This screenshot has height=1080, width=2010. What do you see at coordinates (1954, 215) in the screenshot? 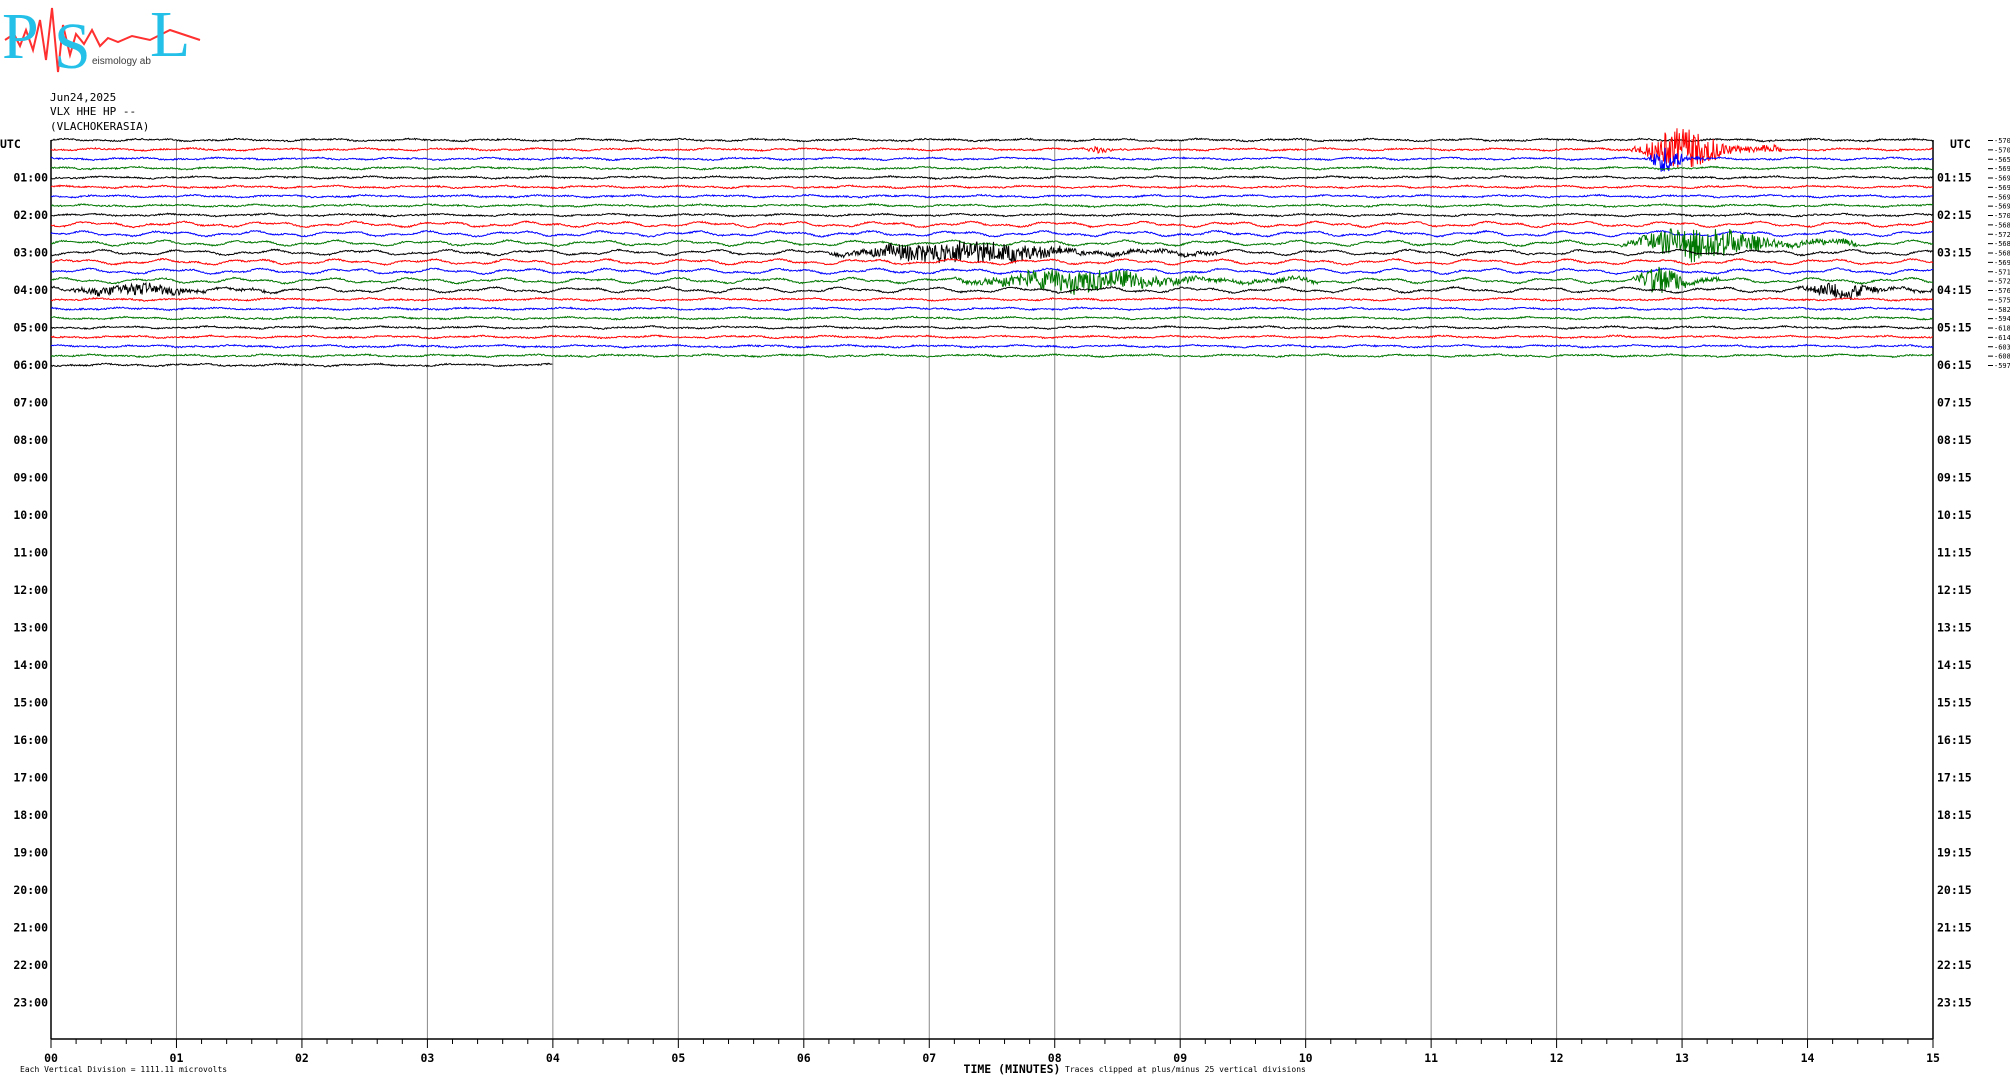
I see `right-hour-label: 02:15` at bounding box center [1954, 215].